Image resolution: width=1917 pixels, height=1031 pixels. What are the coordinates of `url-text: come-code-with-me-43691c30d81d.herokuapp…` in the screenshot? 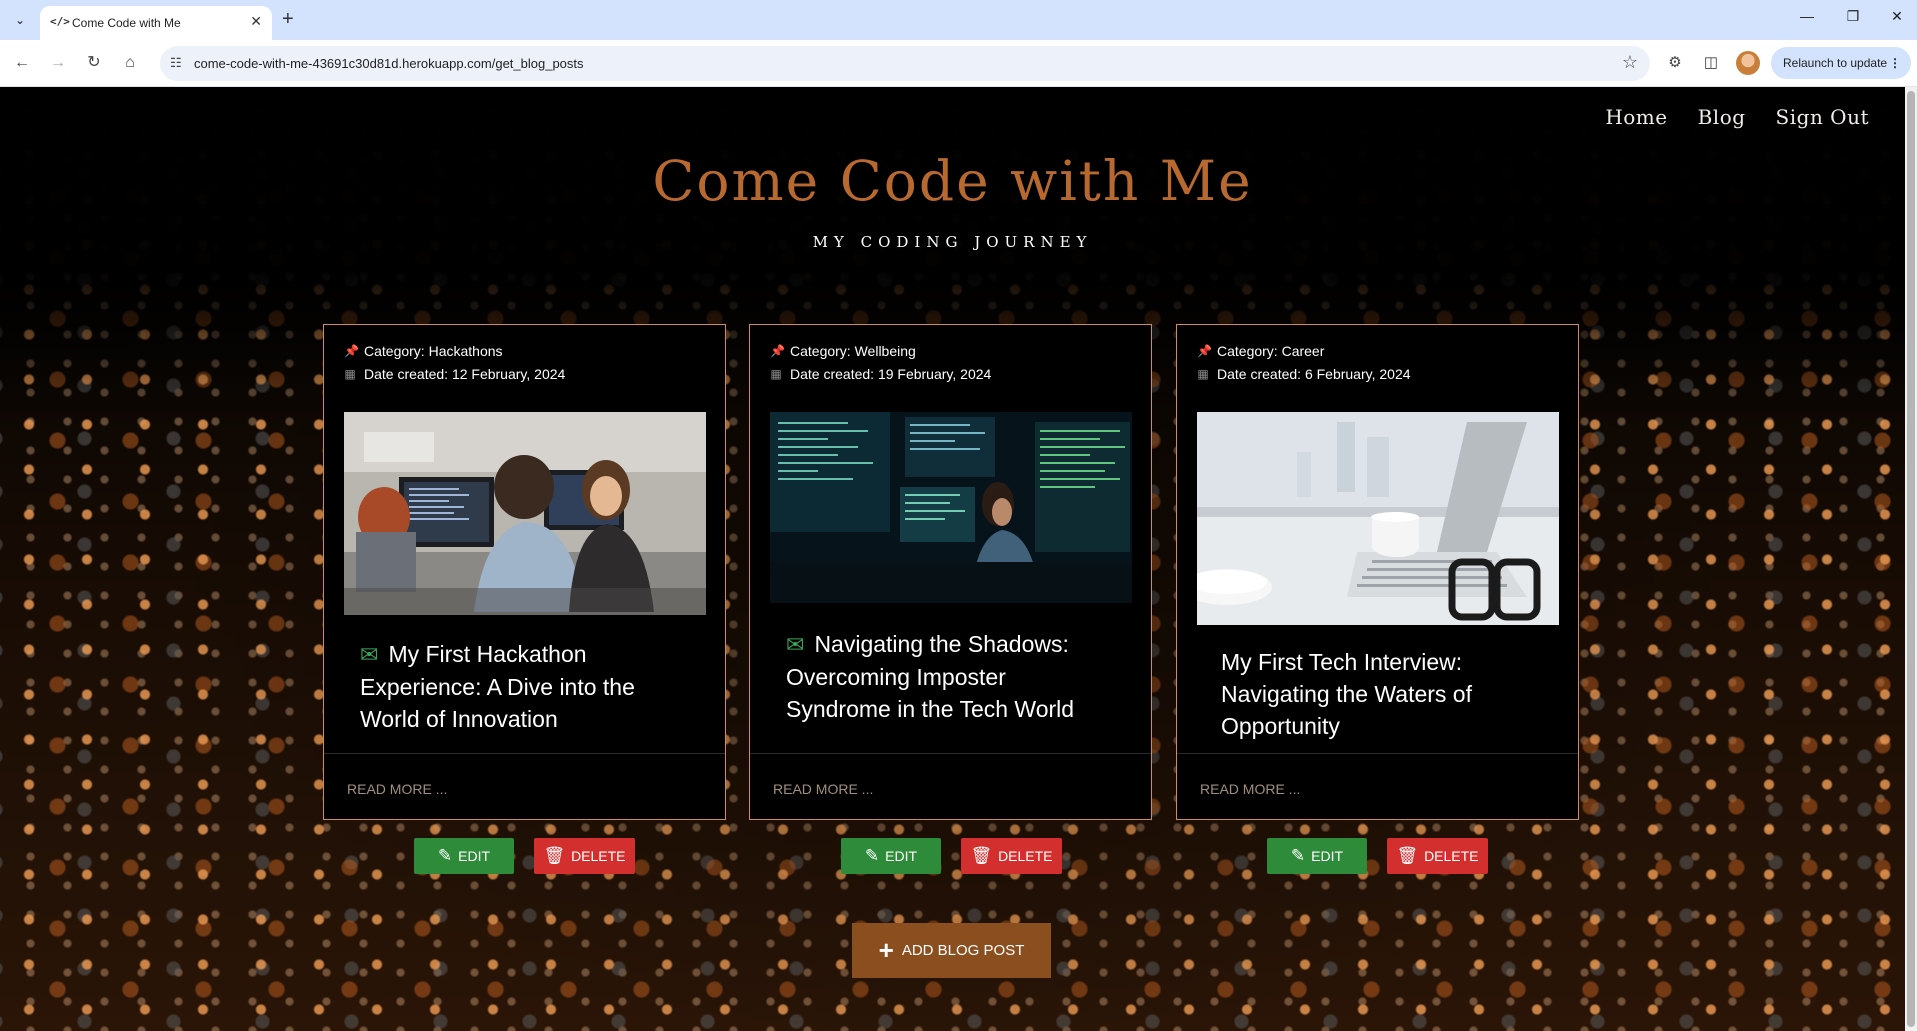 It's located at (389, 63).